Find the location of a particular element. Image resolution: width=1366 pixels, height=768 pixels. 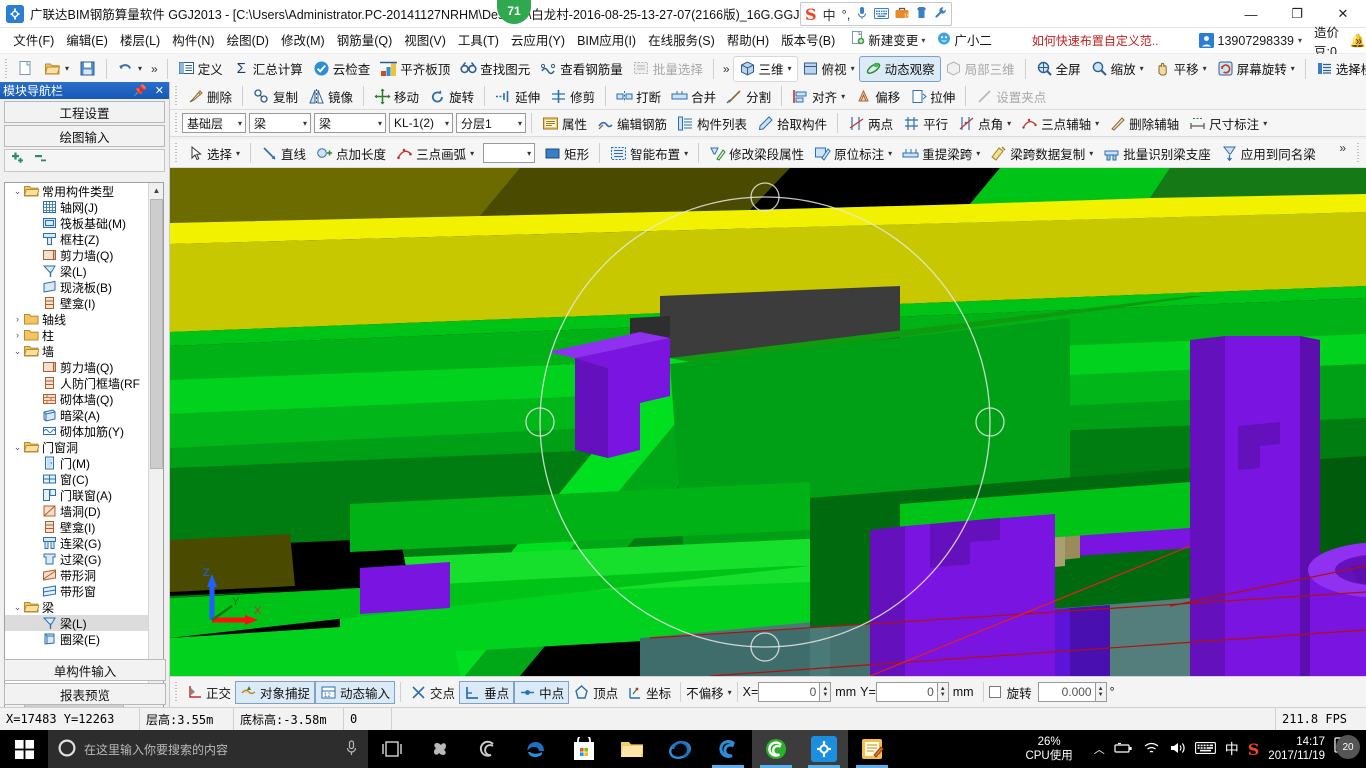

menubar-overflow-button: » is located at coordinates (1358, 41).